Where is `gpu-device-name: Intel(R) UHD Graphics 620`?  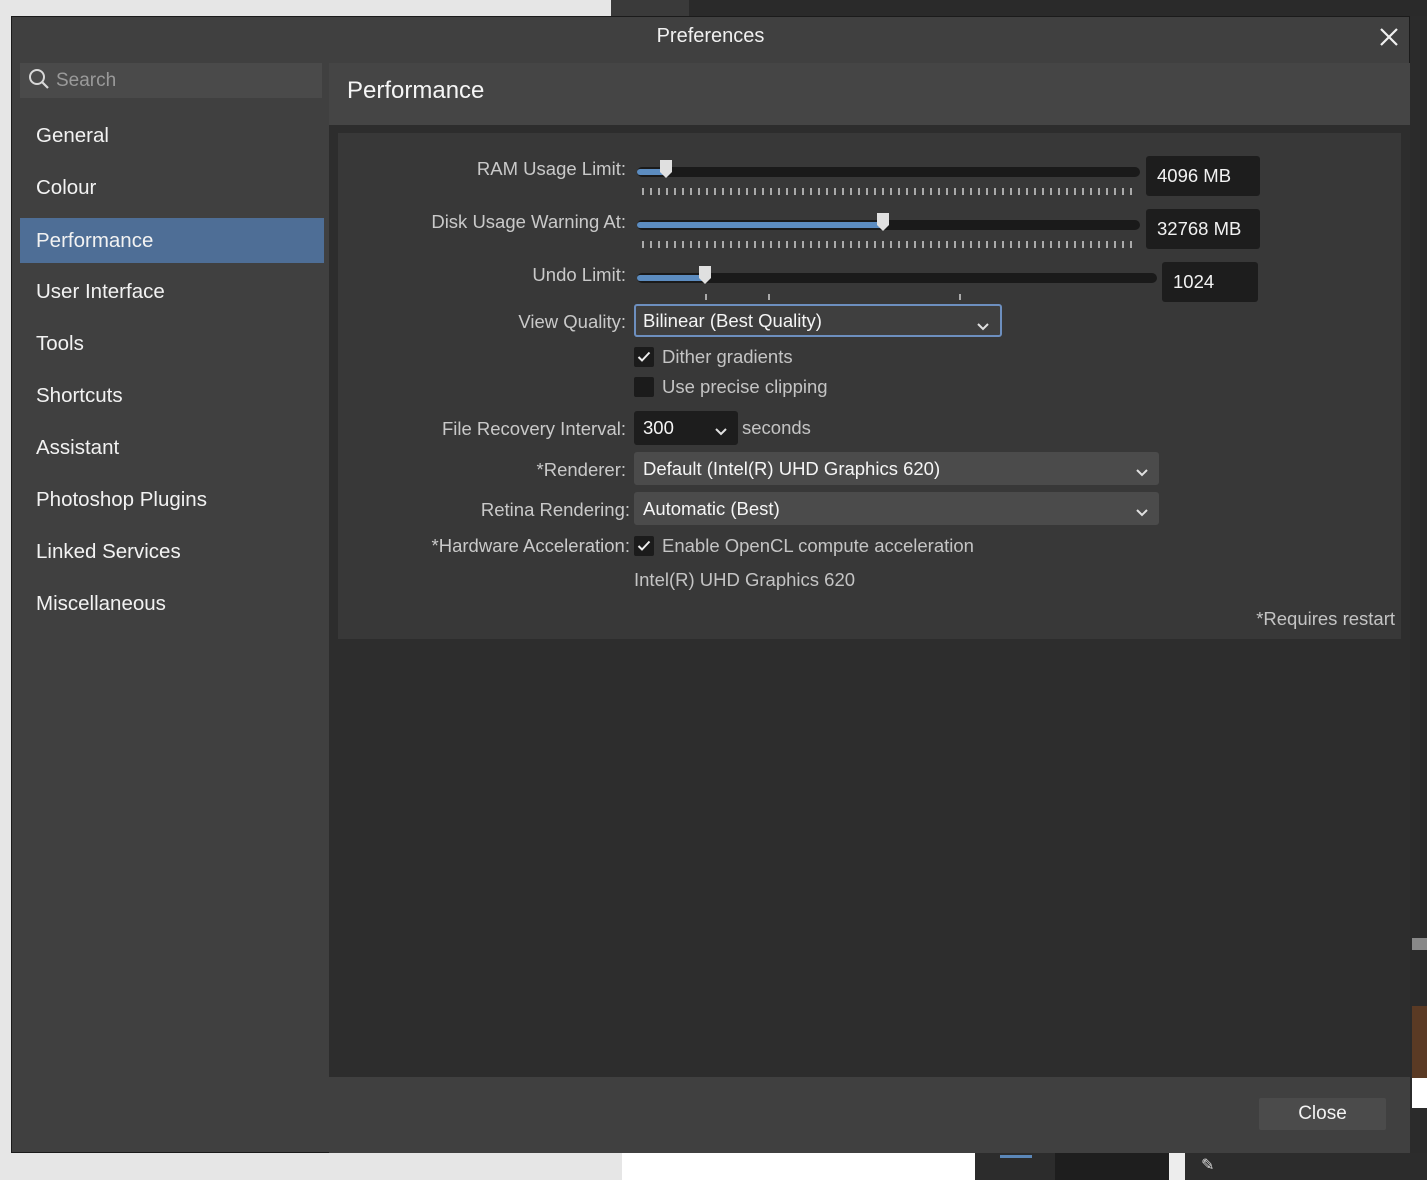 gpu-device-name: Intel(R) UHD Graphics 620 is located at coordinates (745, 579).